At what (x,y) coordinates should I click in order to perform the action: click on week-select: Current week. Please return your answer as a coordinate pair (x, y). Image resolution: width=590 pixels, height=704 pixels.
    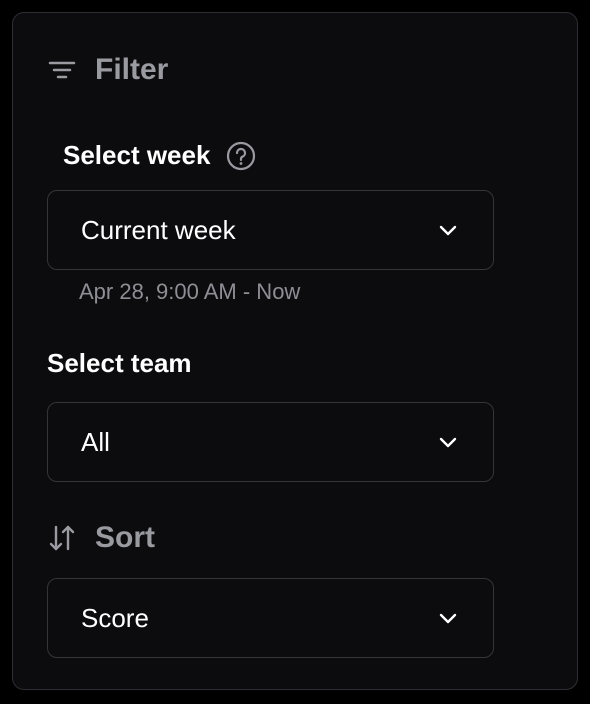
    Looking at the image, I should click on (270, 230).